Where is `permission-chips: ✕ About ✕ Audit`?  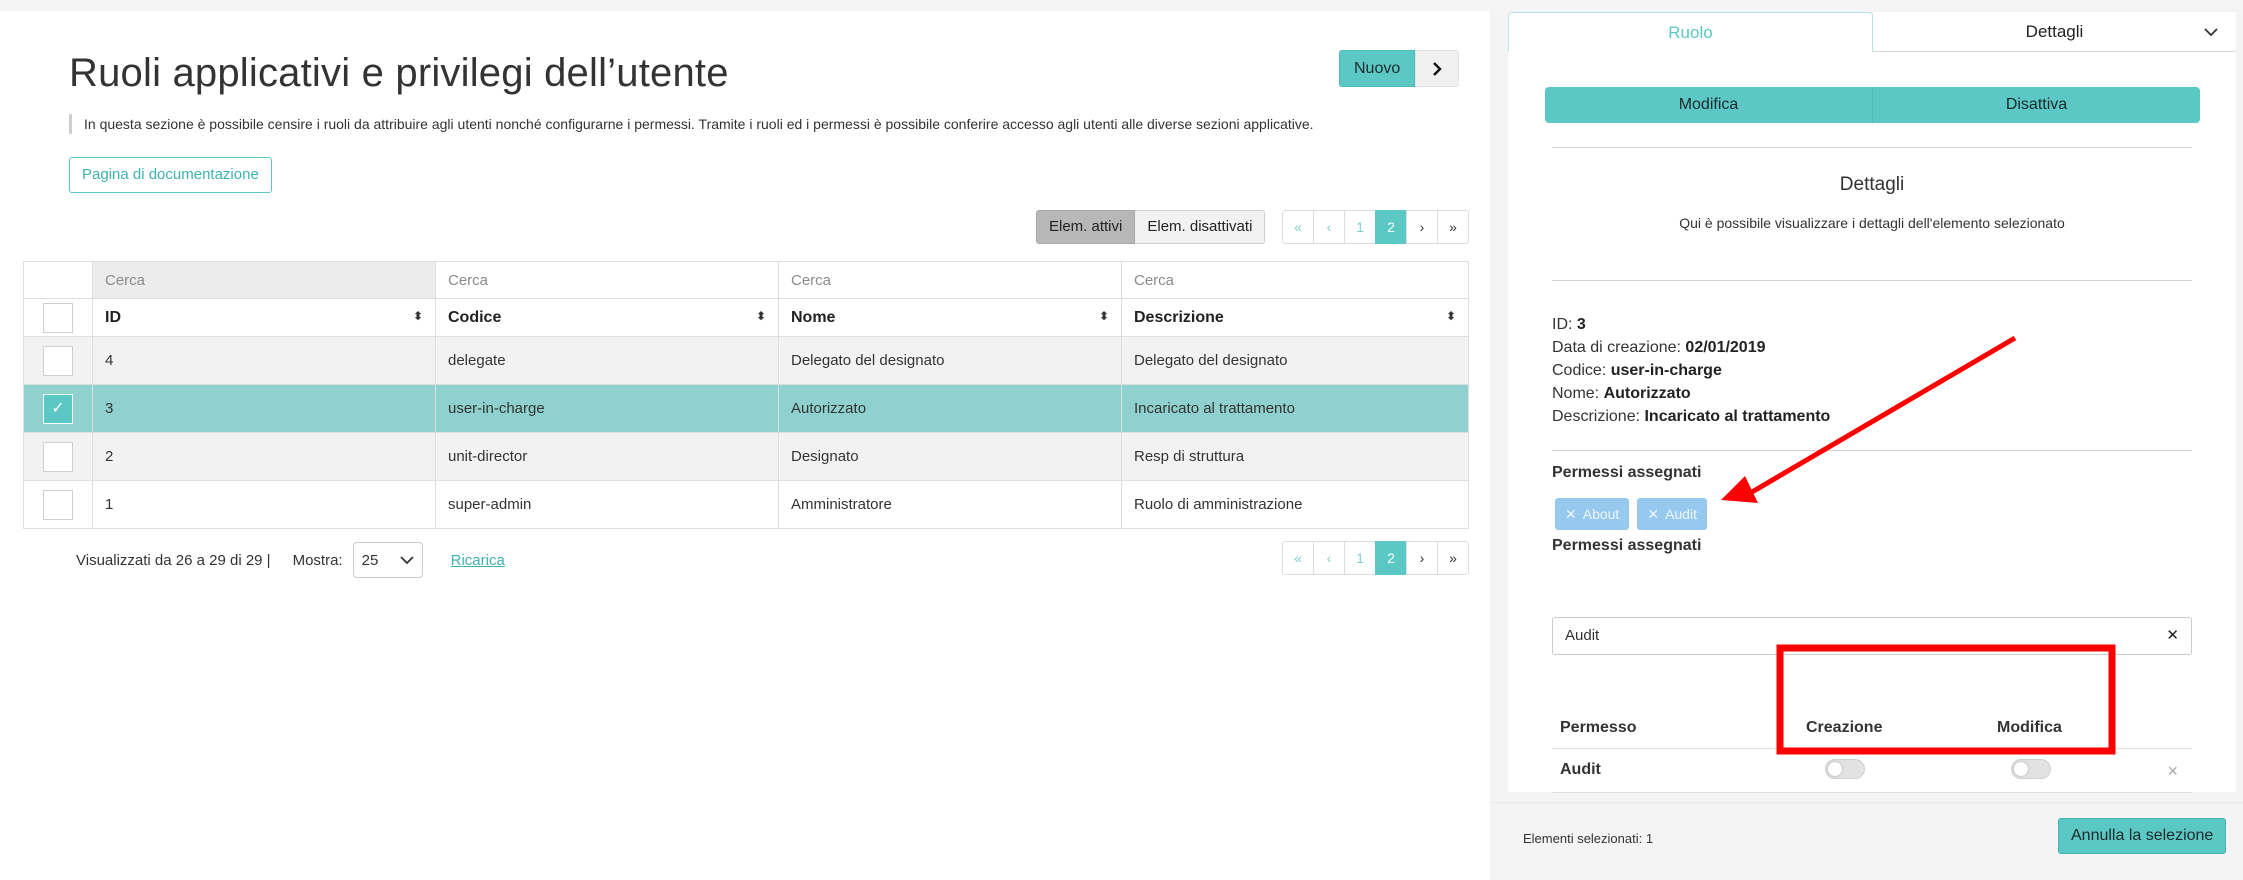
permission-chips: ✕ About ✕ Audit is located at coordinates (1631, 514).